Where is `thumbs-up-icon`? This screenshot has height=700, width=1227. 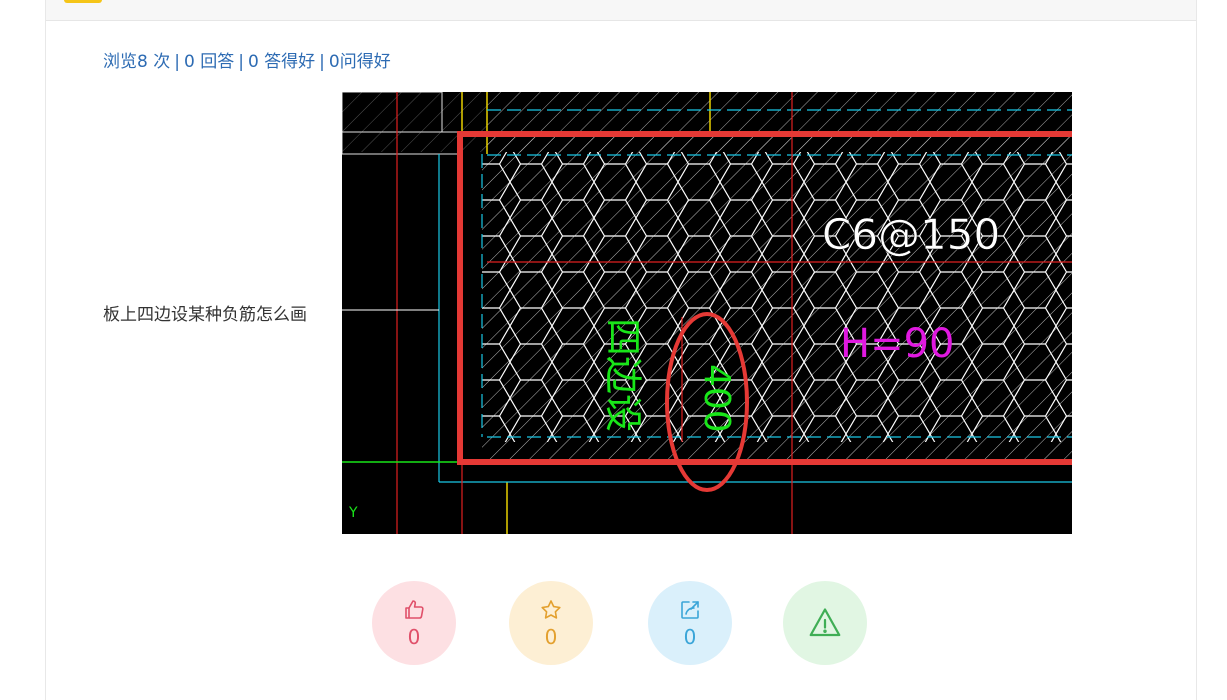
thumbs-up-icon is located at coordinates (414, 609).